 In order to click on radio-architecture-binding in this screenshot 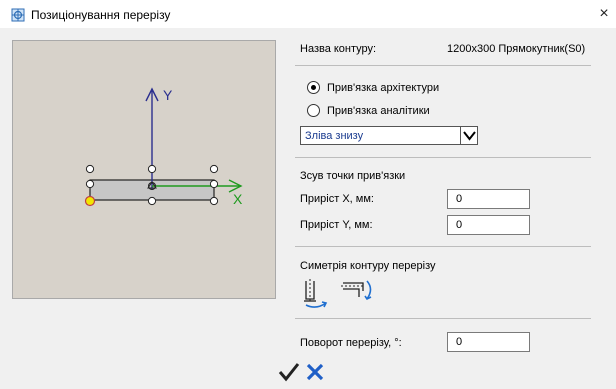, I will do `click(313, 87)`.